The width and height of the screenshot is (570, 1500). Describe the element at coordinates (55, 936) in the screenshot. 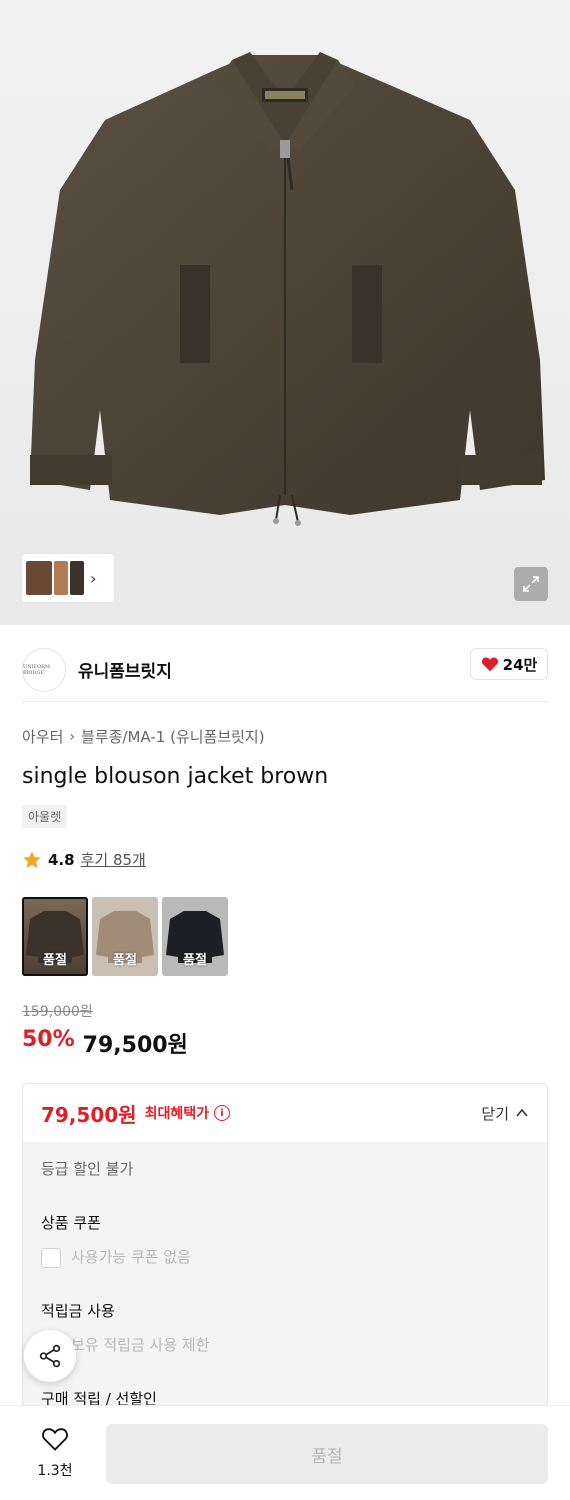

I see `color-option-brown: 품절` at that location.